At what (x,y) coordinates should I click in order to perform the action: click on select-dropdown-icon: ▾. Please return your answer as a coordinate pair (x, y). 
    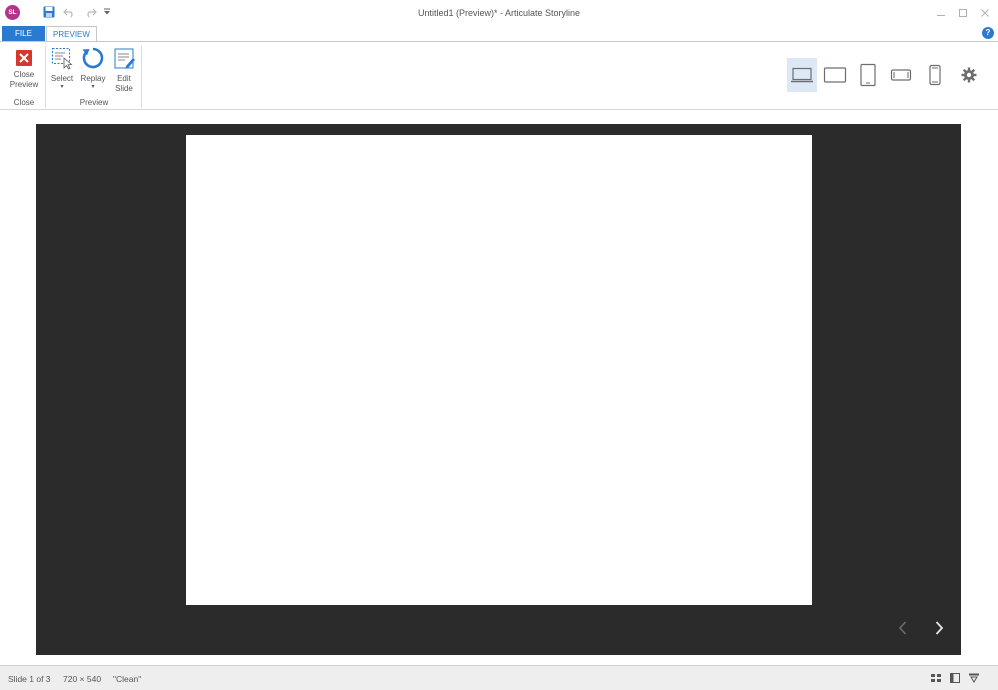
    Looking at the image, I should click on (62, 87).